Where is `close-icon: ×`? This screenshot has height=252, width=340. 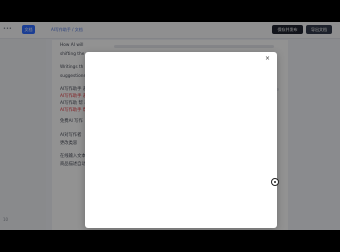 close-icon: × is located at coordinates (267, 58).